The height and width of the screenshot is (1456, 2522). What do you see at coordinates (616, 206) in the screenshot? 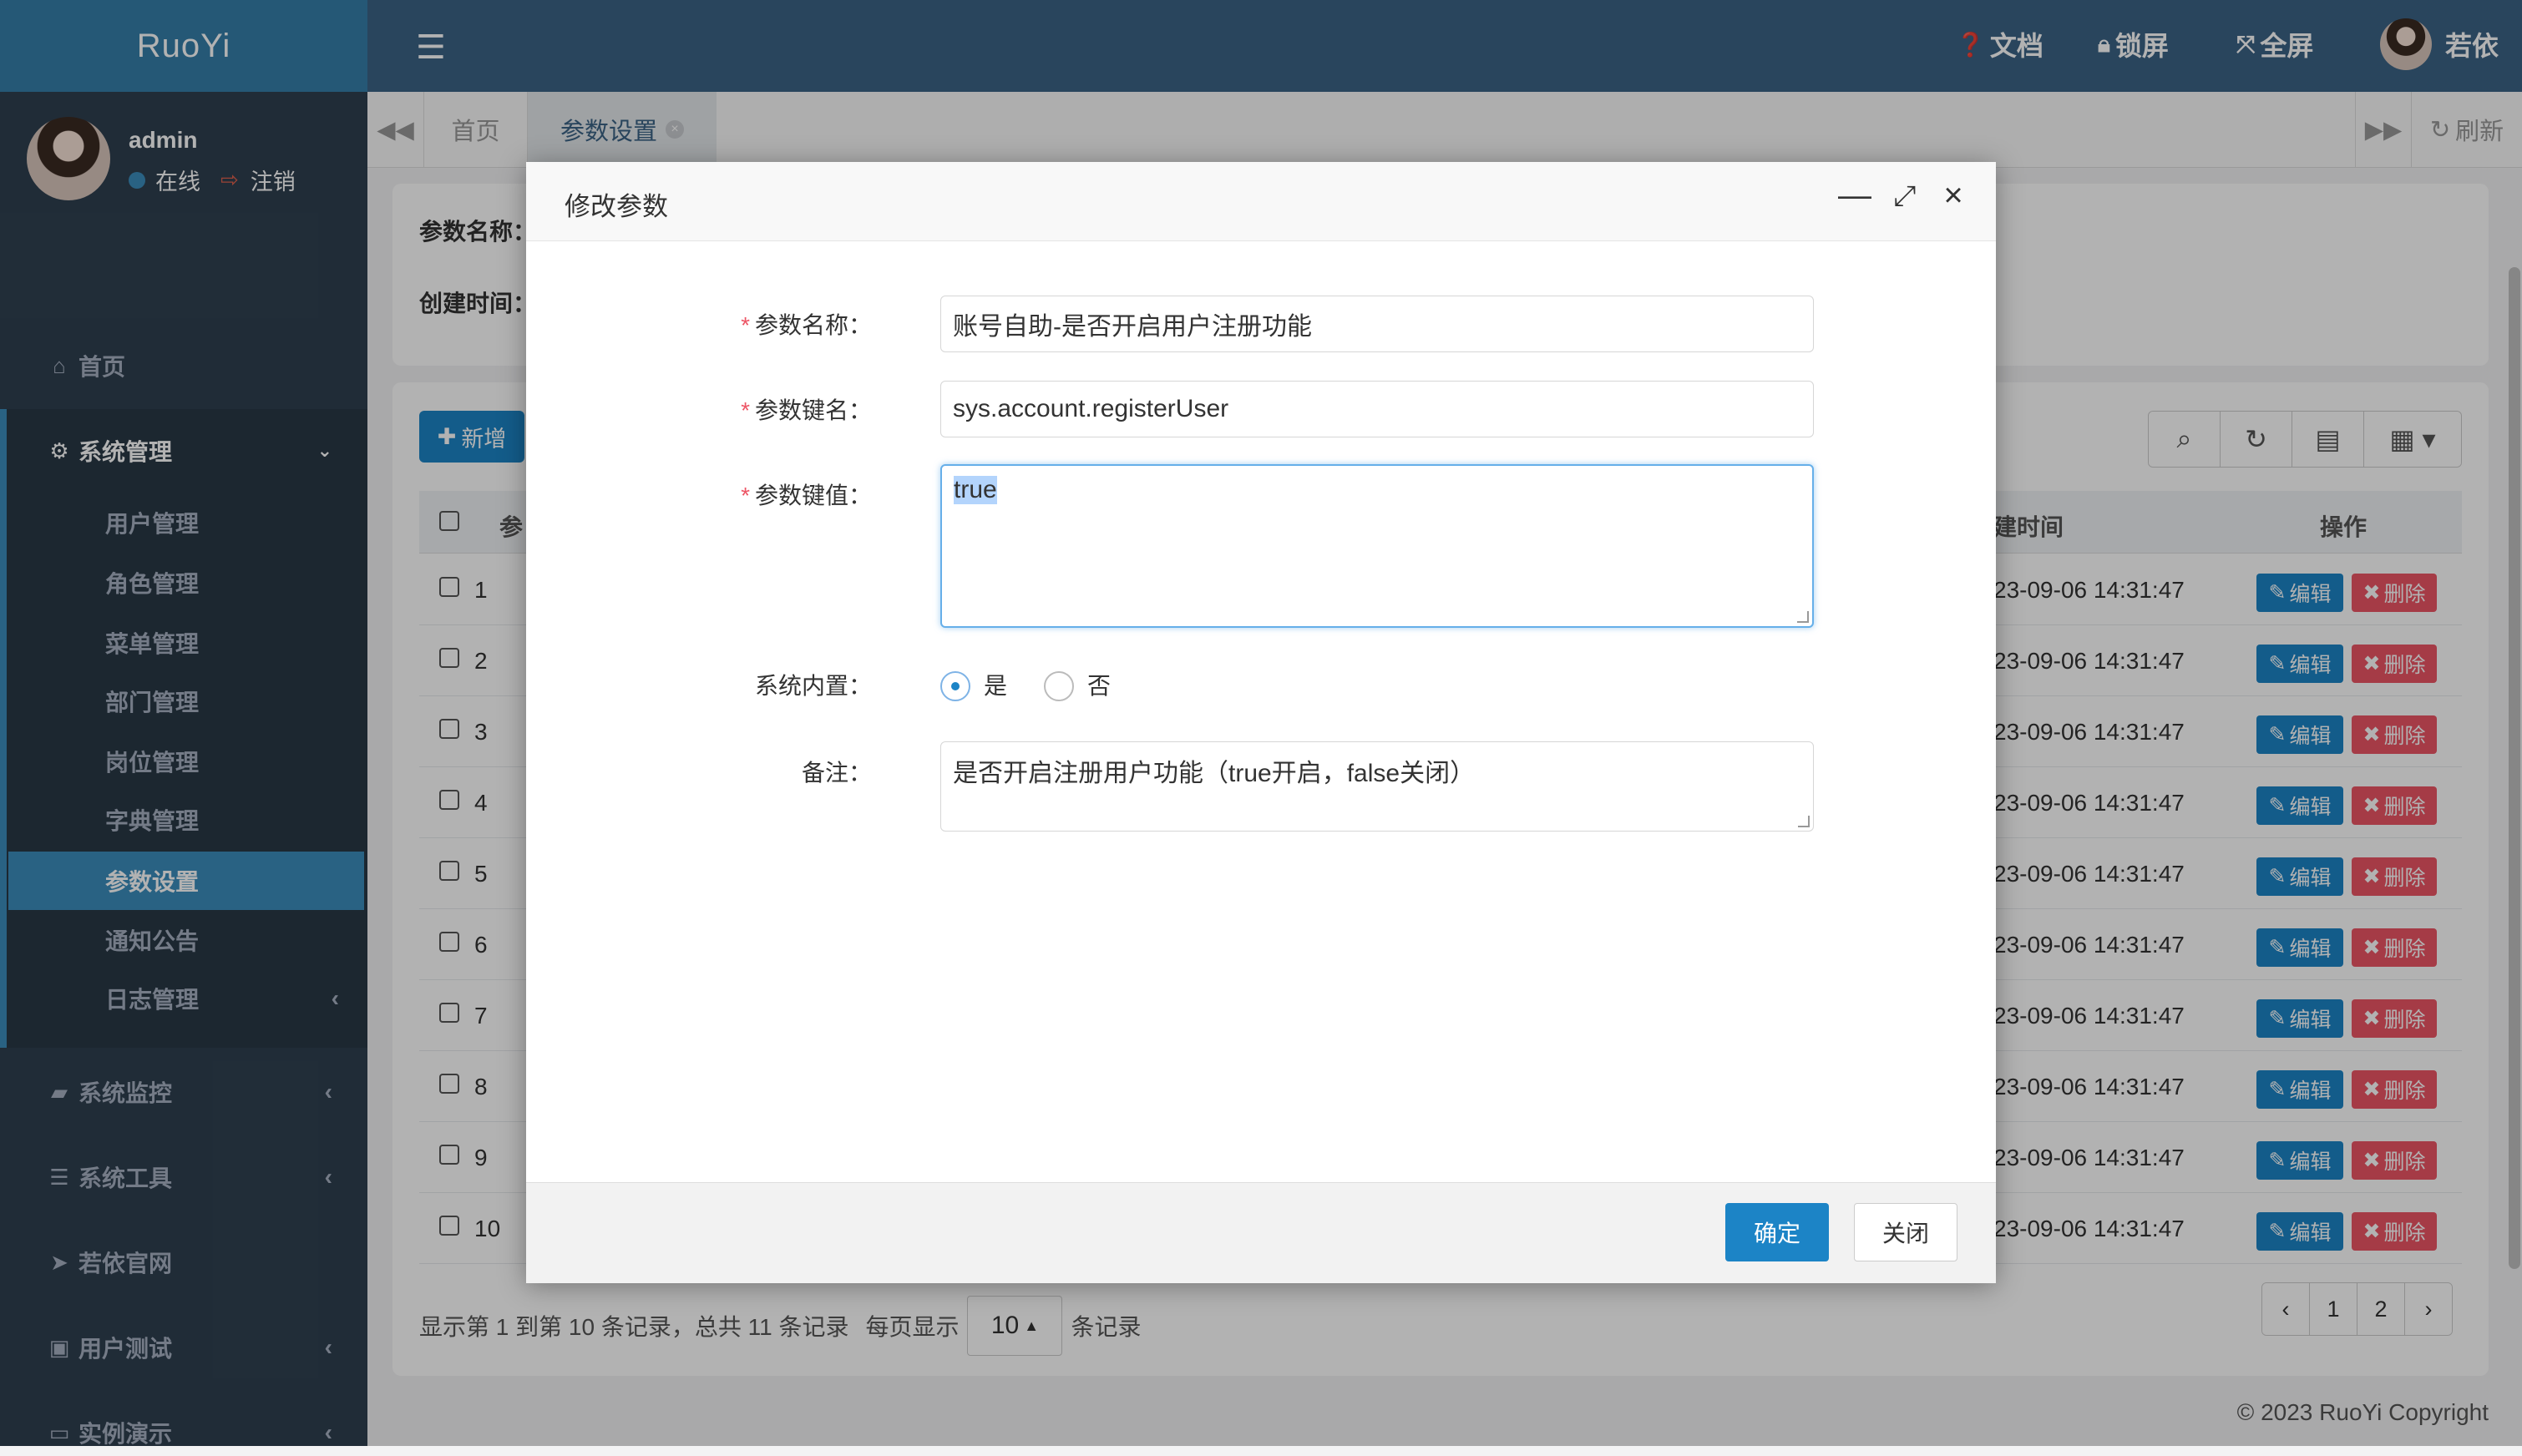
I see `dialog-title: 修改参数` at bounding box center [616, 206].